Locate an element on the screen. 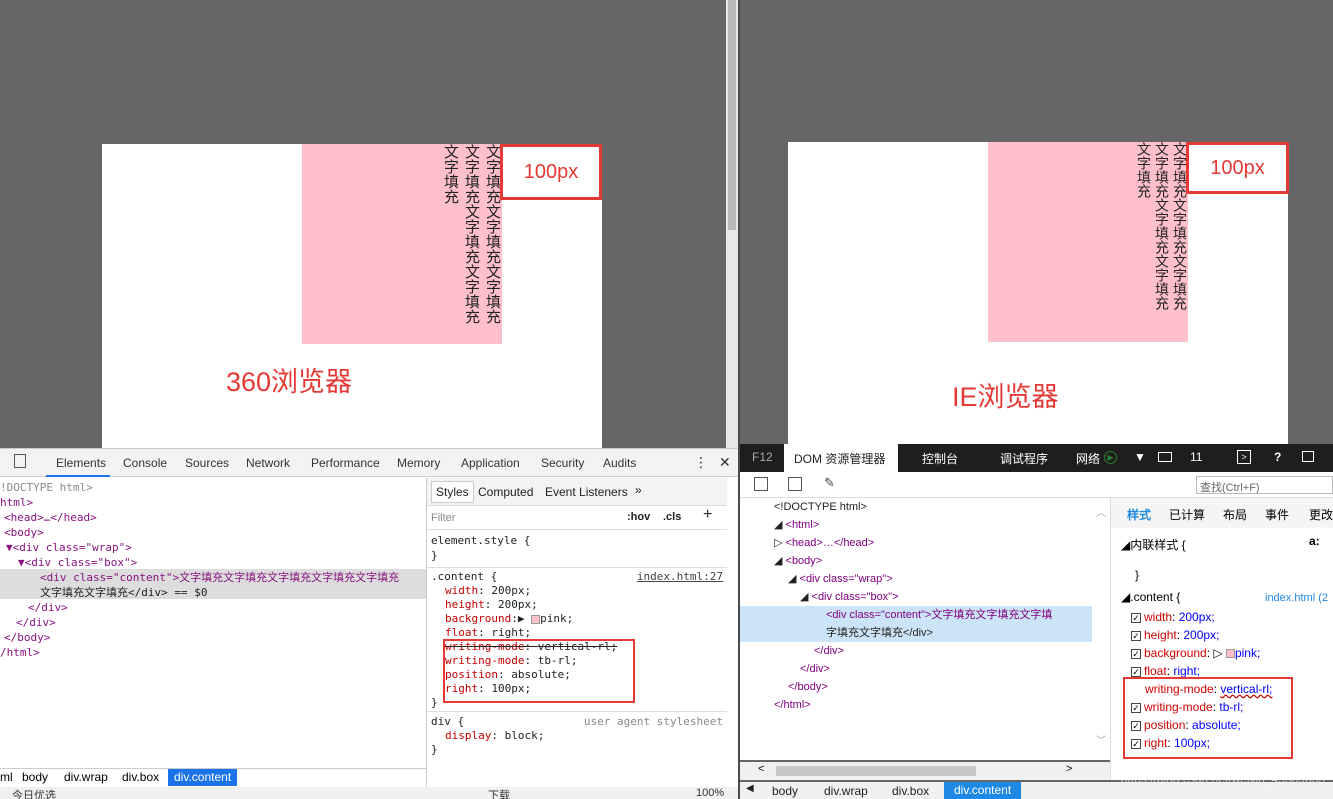 This screenshot has height=799, width=1333. dom-line: <head>…</head> is located at coordinates (50, 517).